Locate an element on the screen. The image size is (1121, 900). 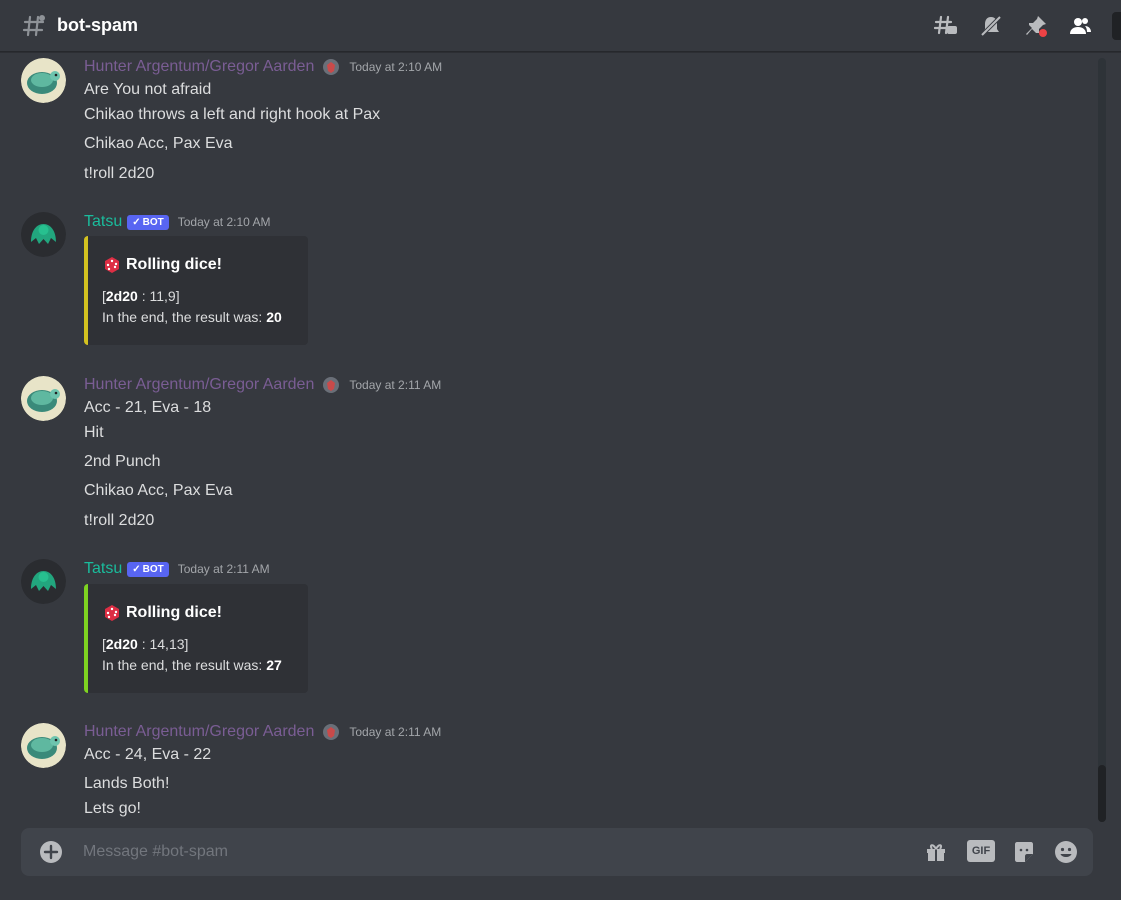
pin-icon is located at coordinates (1036, 26).